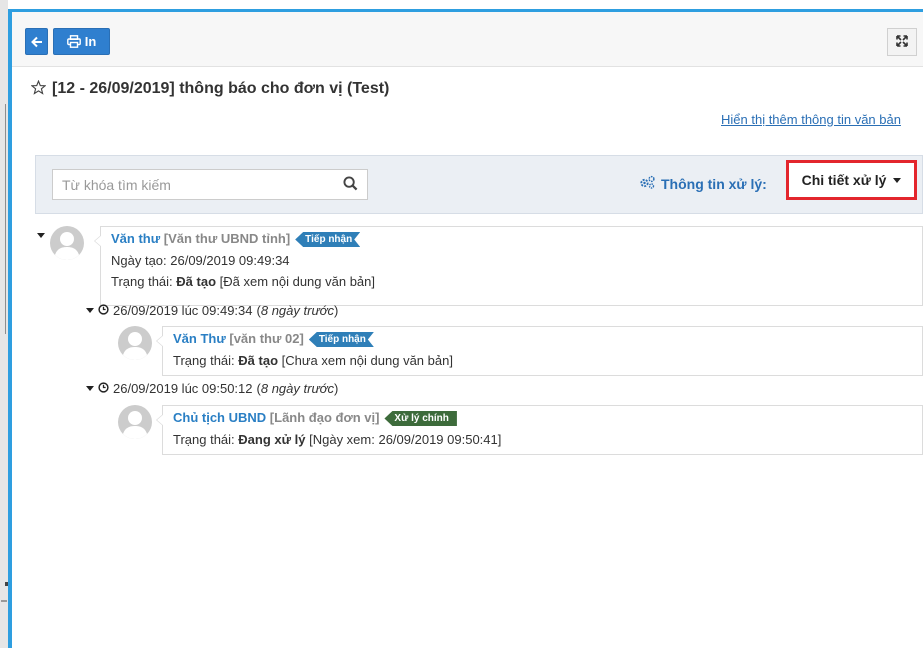 The height and width of the screenshot is (648, 923). I want to click on status-value: Đang xử lý, so click(272, 439).